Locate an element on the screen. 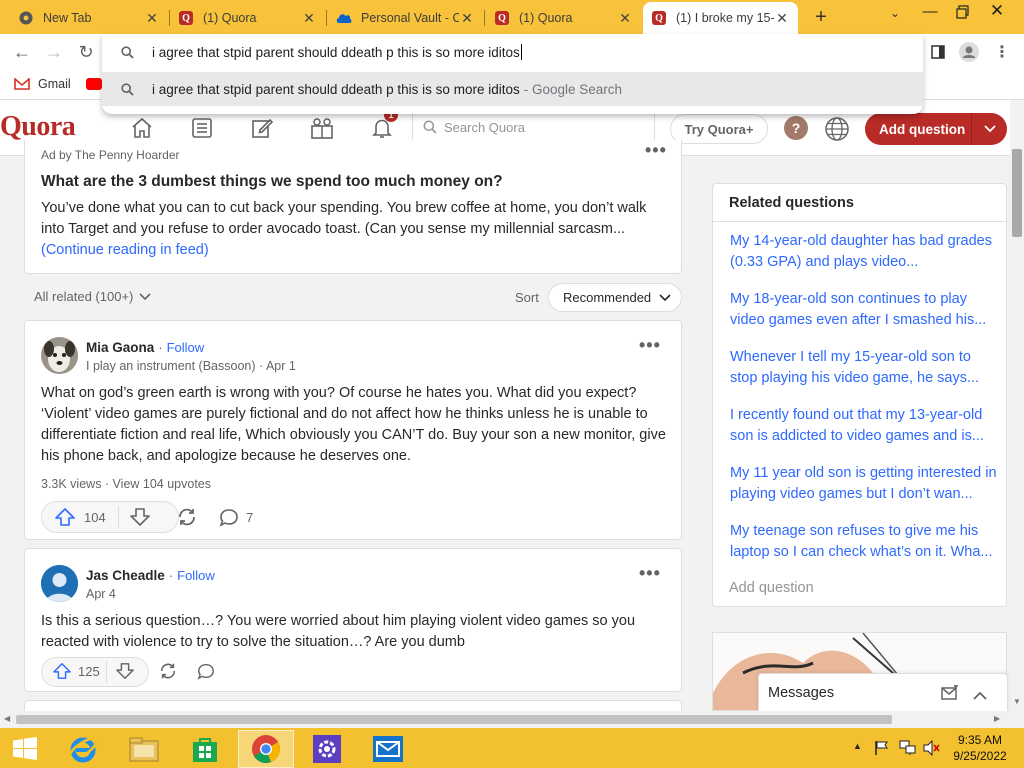 Image resolution: width=1024 pixels, height=768 pixels. compose-message-icon is located at coordinates (950, 695).